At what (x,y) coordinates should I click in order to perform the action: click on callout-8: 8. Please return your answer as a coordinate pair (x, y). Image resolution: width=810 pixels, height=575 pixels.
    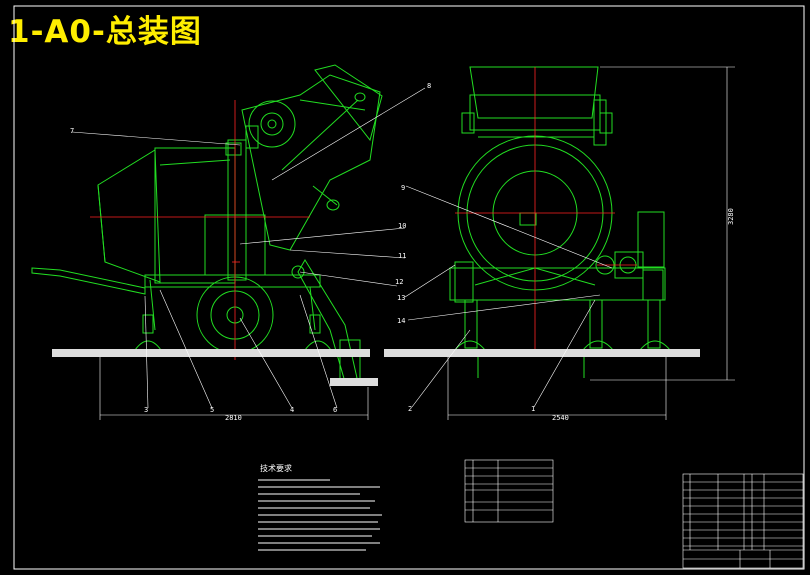
    Looking at the image, I should click on (429, 86).